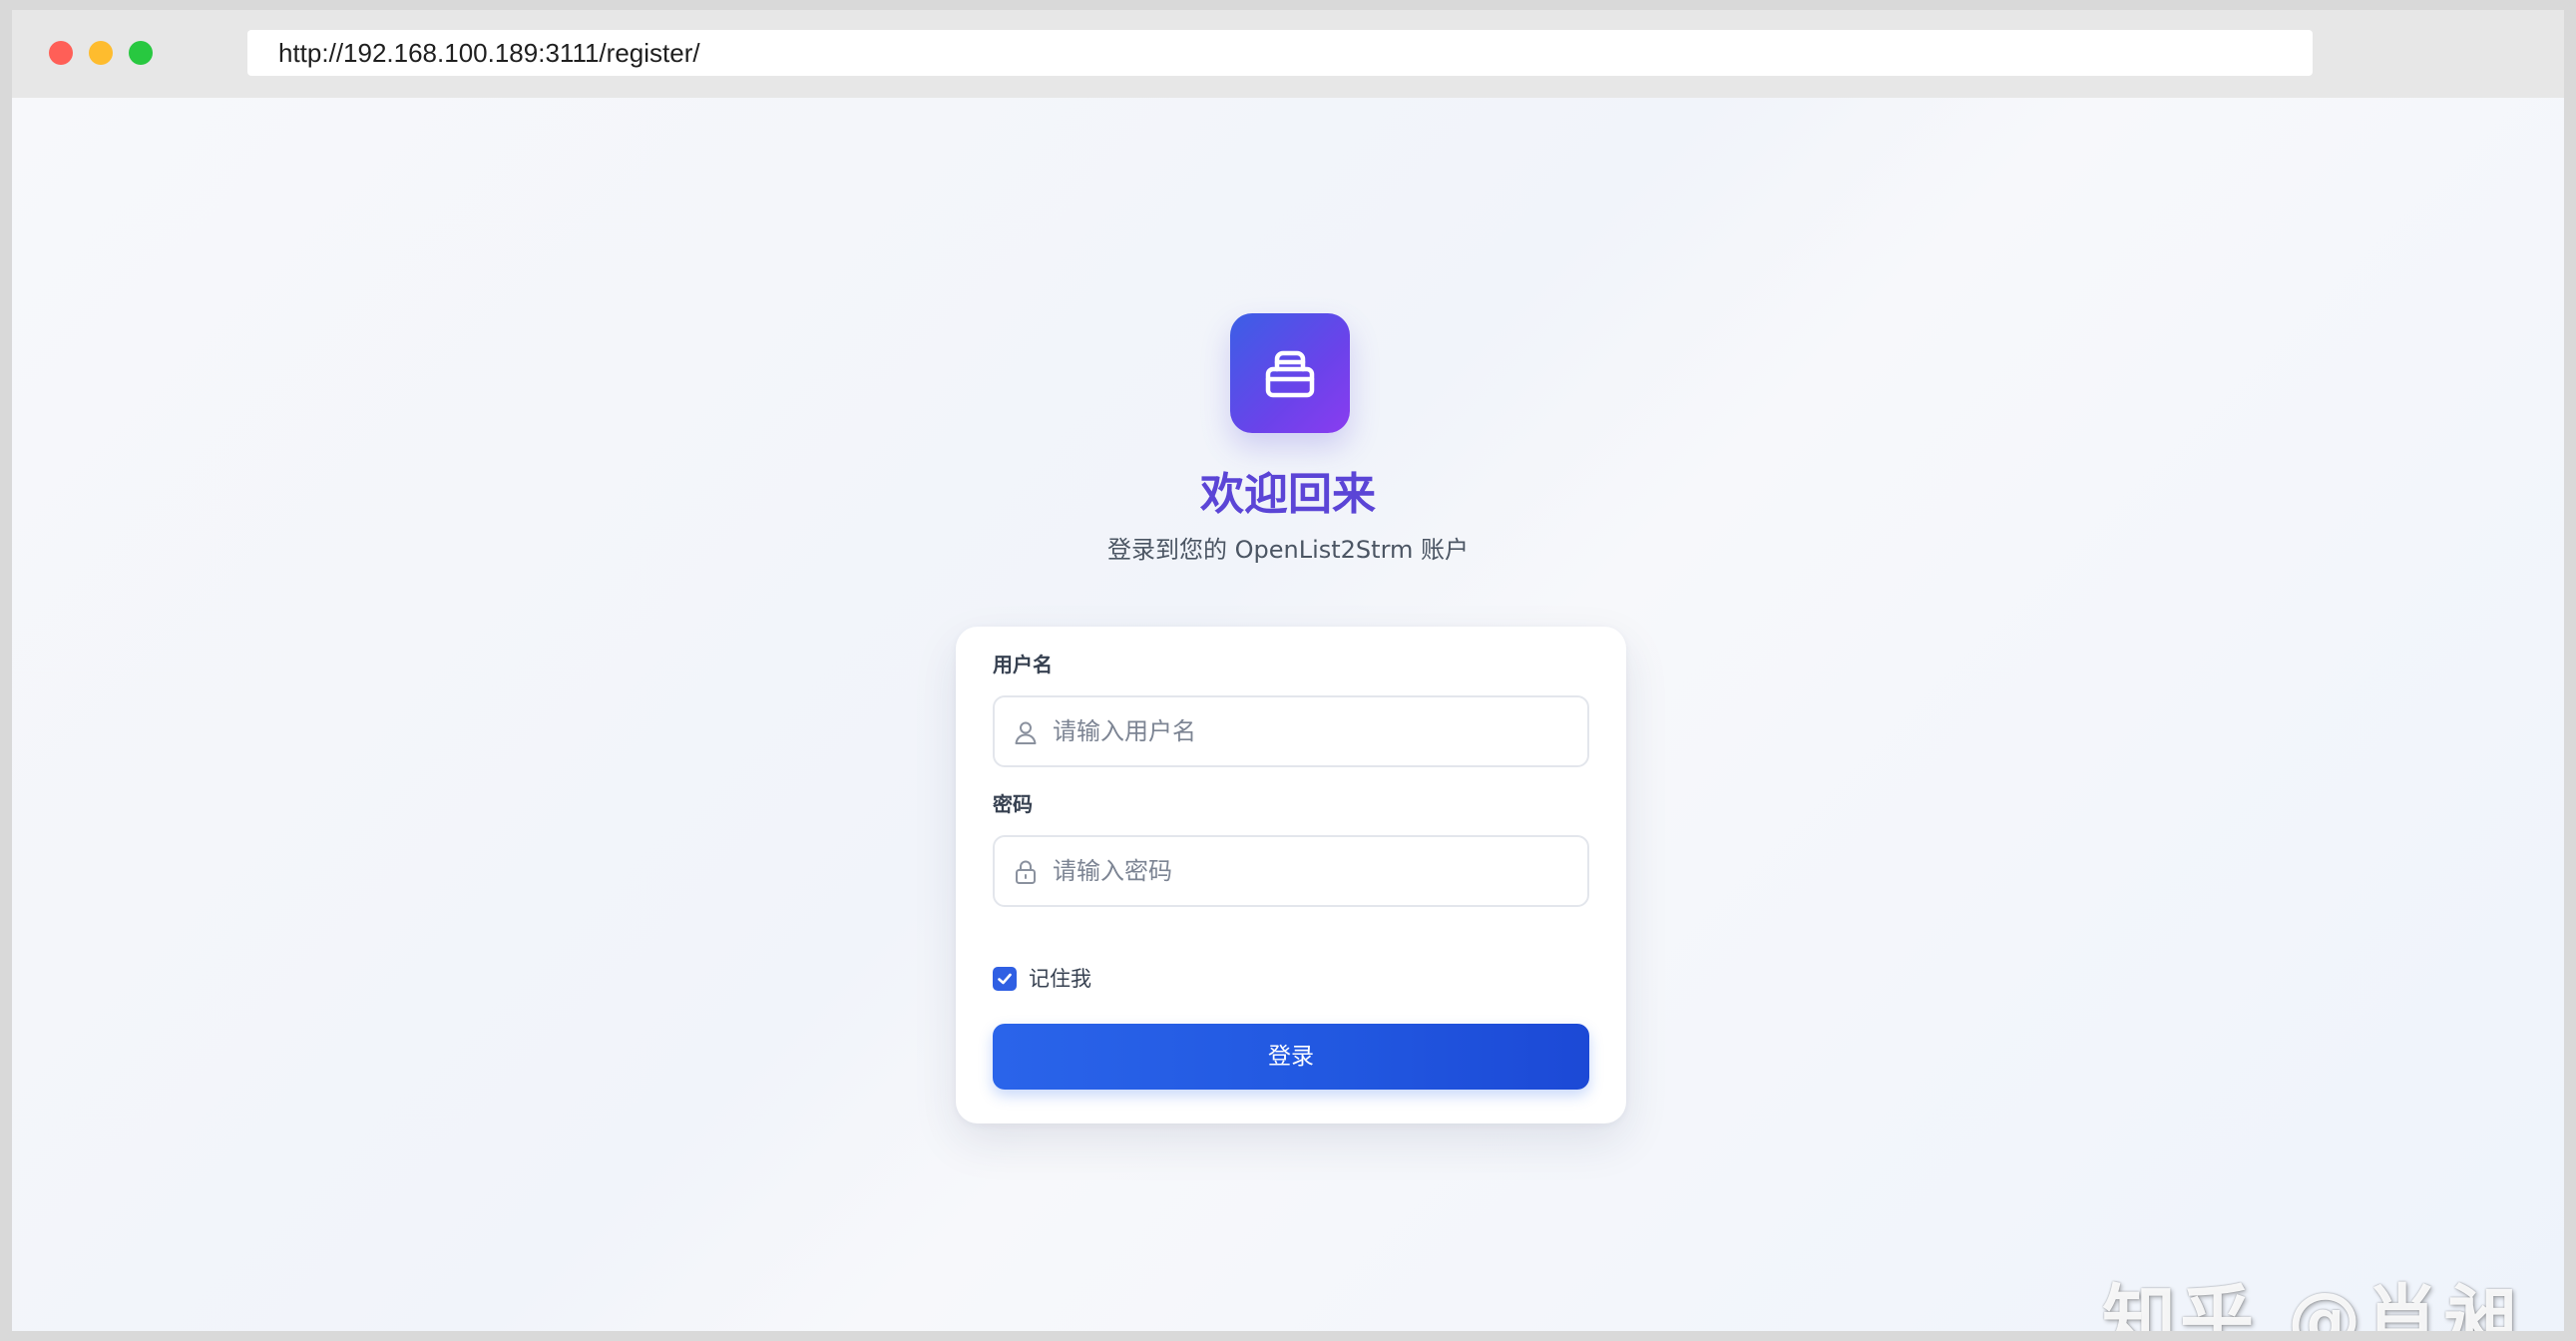 The width and height of the screenshot is (2576, 1341). I want to click on window-maximize-button, so click(141, 53).